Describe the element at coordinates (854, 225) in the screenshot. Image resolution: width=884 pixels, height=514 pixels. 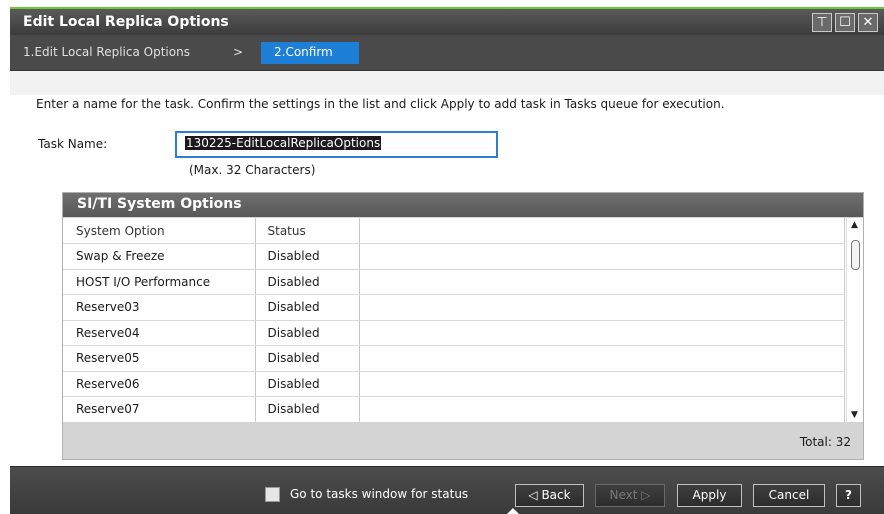
I see `scroll-up-icon: ▲` at that location.